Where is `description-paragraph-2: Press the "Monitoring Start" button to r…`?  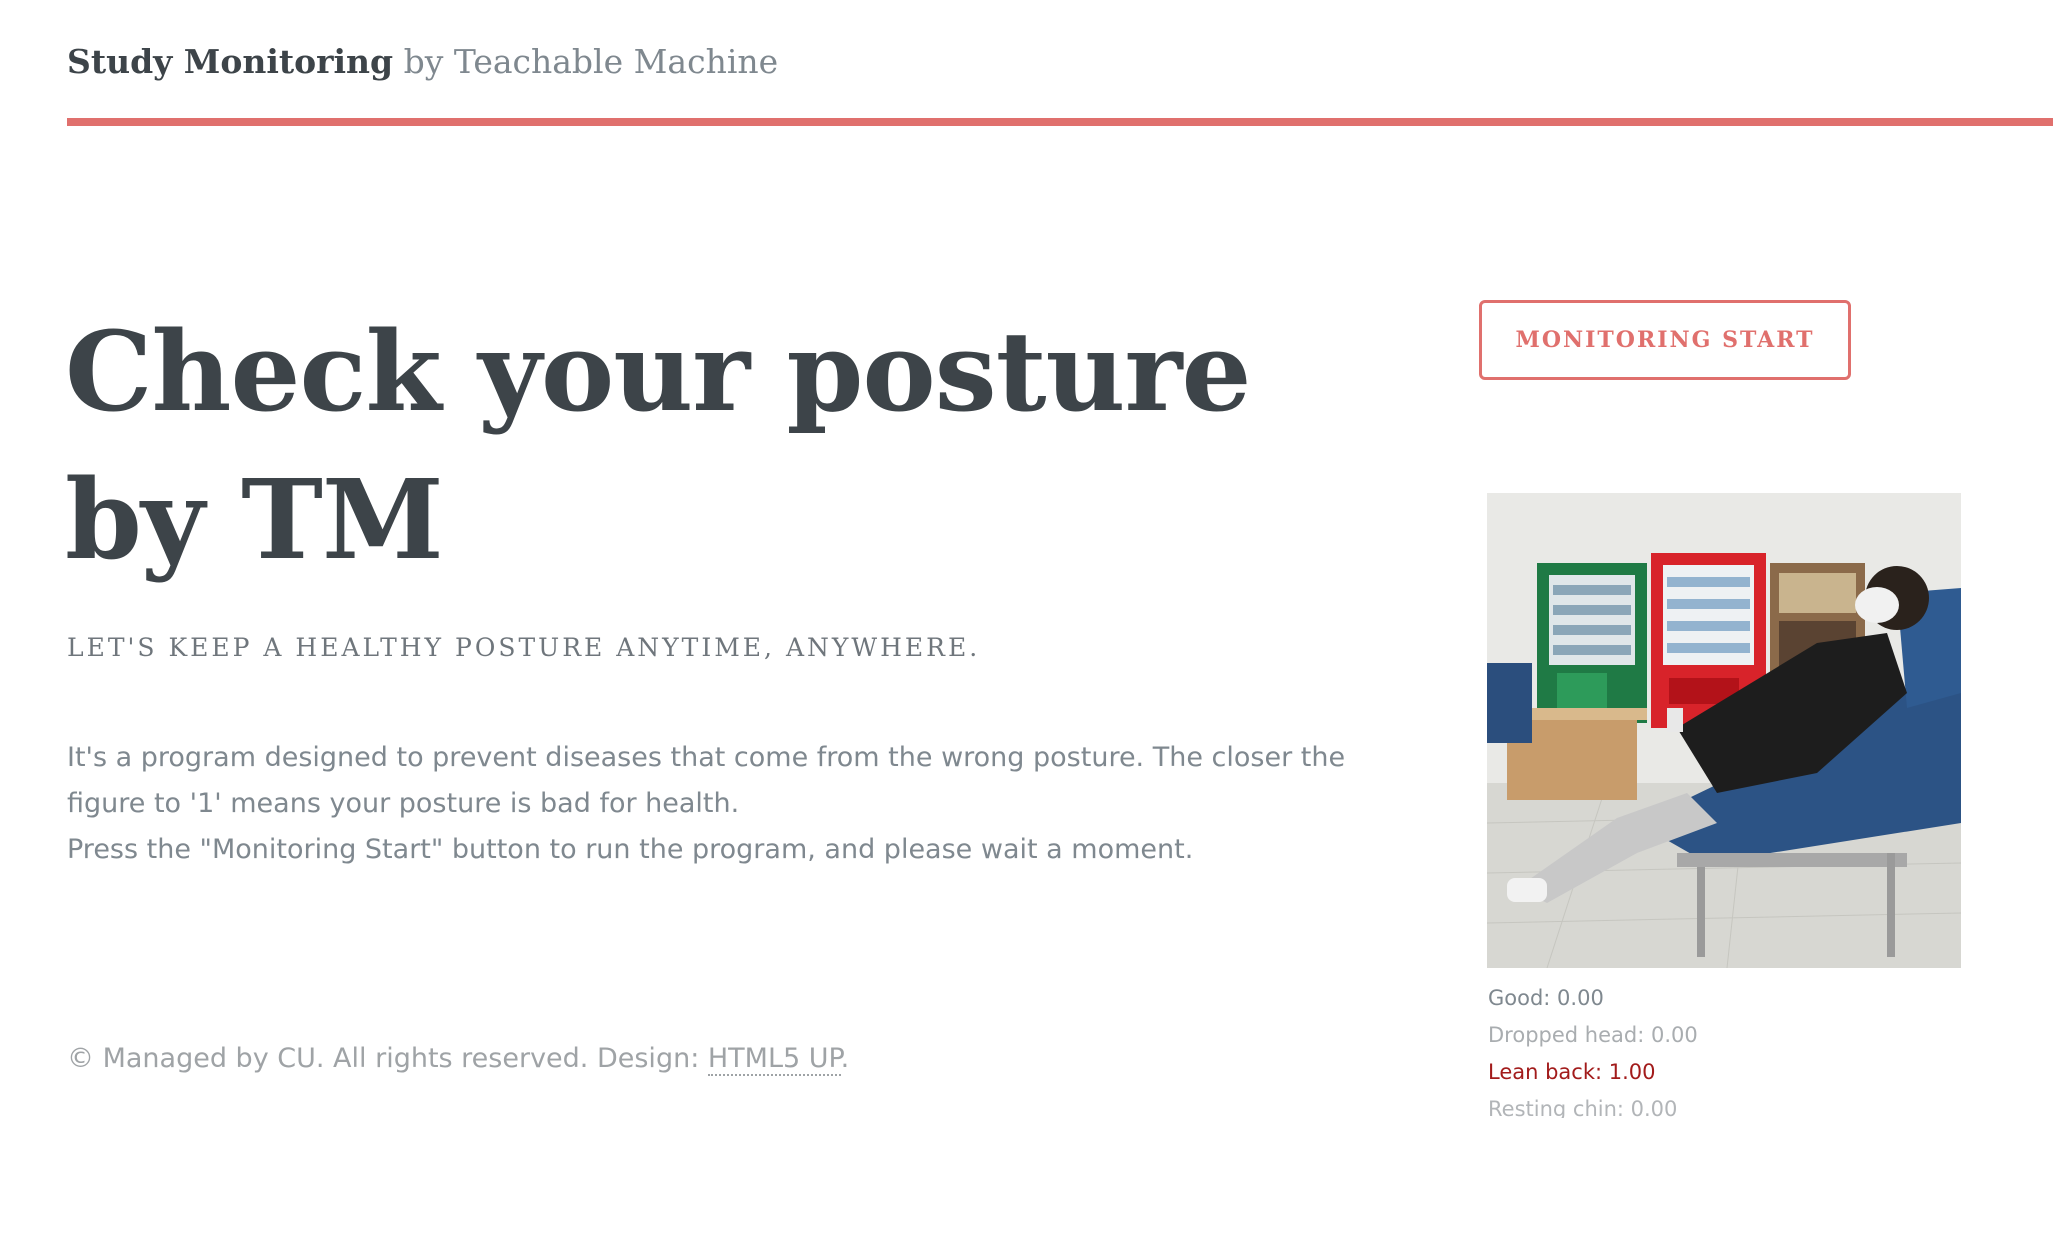 description-paragraph-2: Press the "Monitoring Start" button to r… is located at coordinates (630, 849).